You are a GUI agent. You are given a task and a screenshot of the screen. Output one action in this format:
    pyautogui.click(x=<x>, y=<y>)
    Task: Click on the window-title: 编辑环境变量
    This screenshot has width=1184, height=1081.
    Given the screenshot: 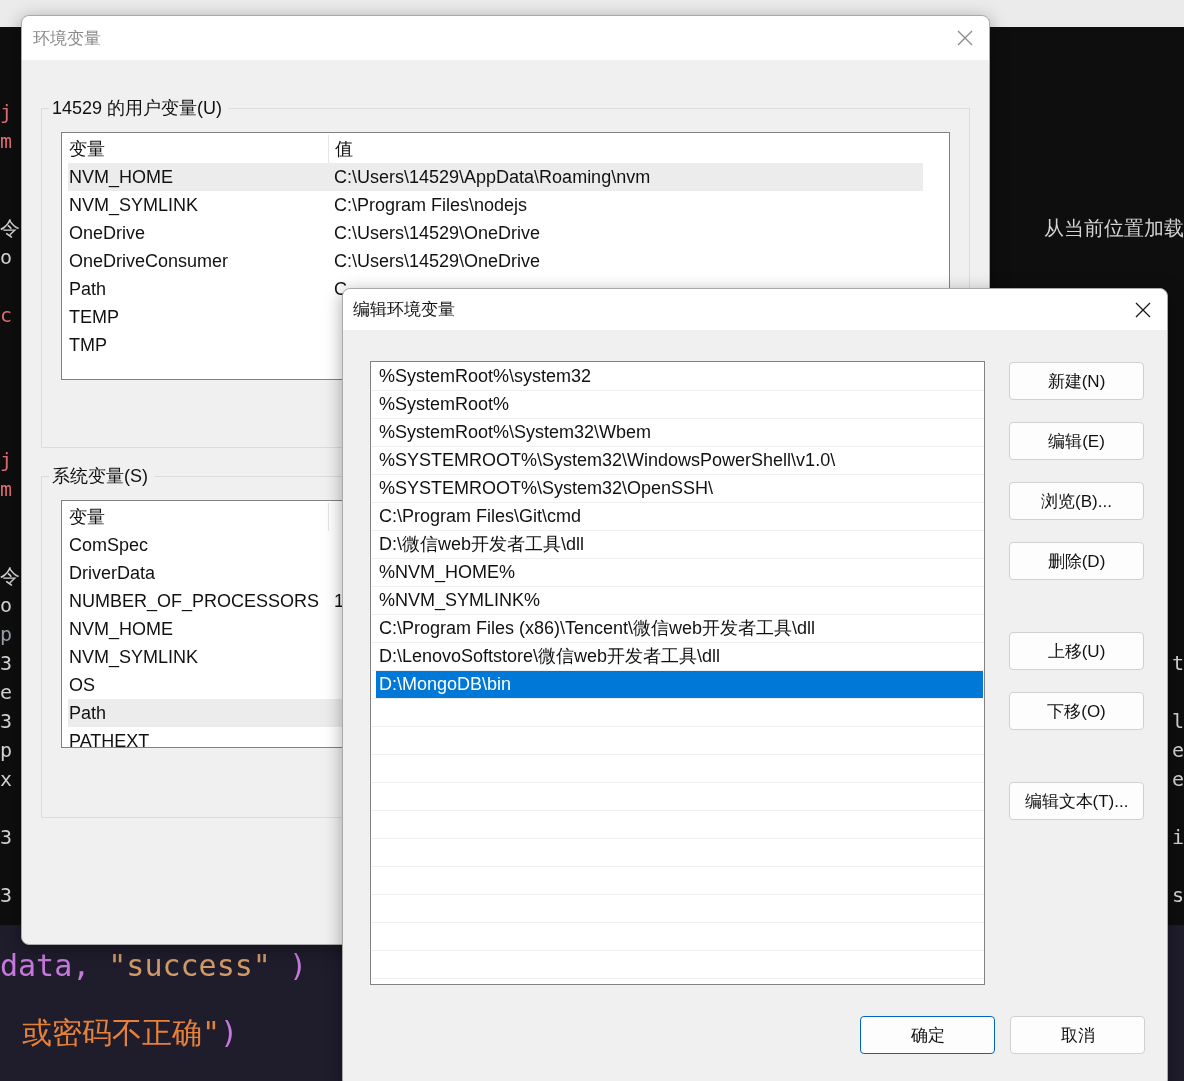 What is the action you would take?
    pyautogui.click(x=404, y=310)
    